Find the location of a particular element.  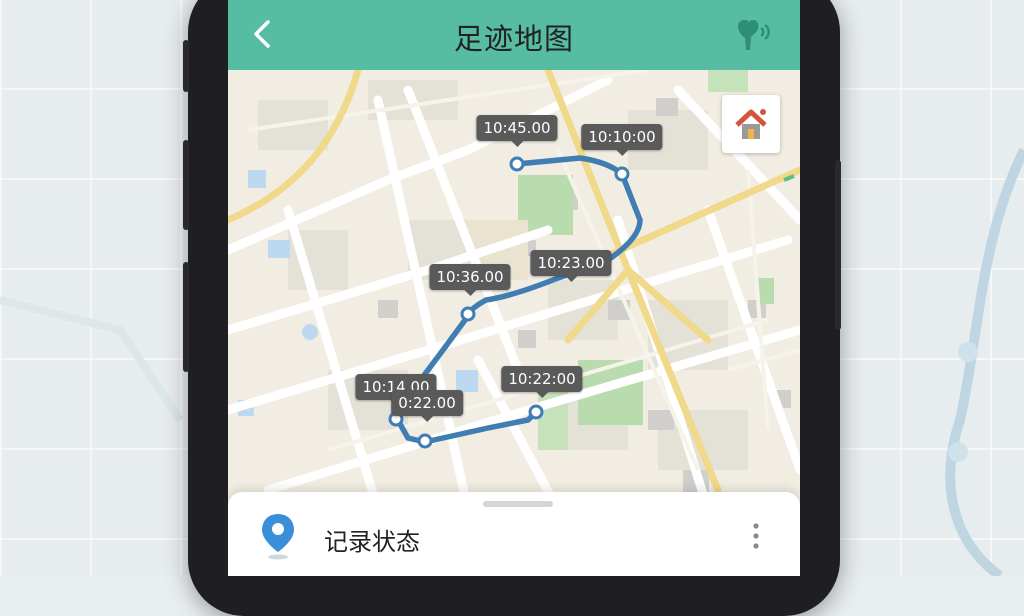

time-label: 10:23.00 is located at coordinates (571, 266).